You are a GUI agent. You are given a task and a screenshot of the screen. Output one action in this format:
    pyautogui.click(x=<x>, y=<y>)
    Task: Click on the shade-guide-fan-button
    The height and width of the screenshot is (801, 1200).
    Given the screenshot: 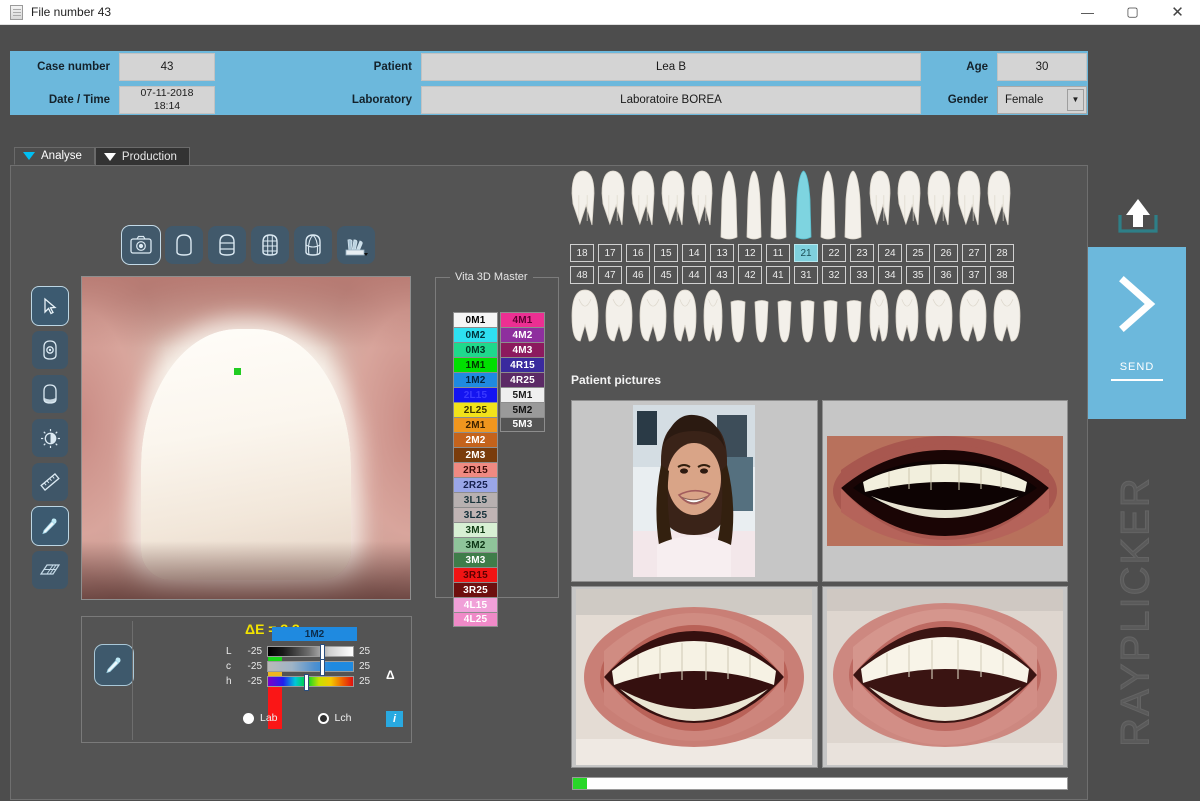 What is the action you would take?
    pyautogui.click(x=356, y=245)
    